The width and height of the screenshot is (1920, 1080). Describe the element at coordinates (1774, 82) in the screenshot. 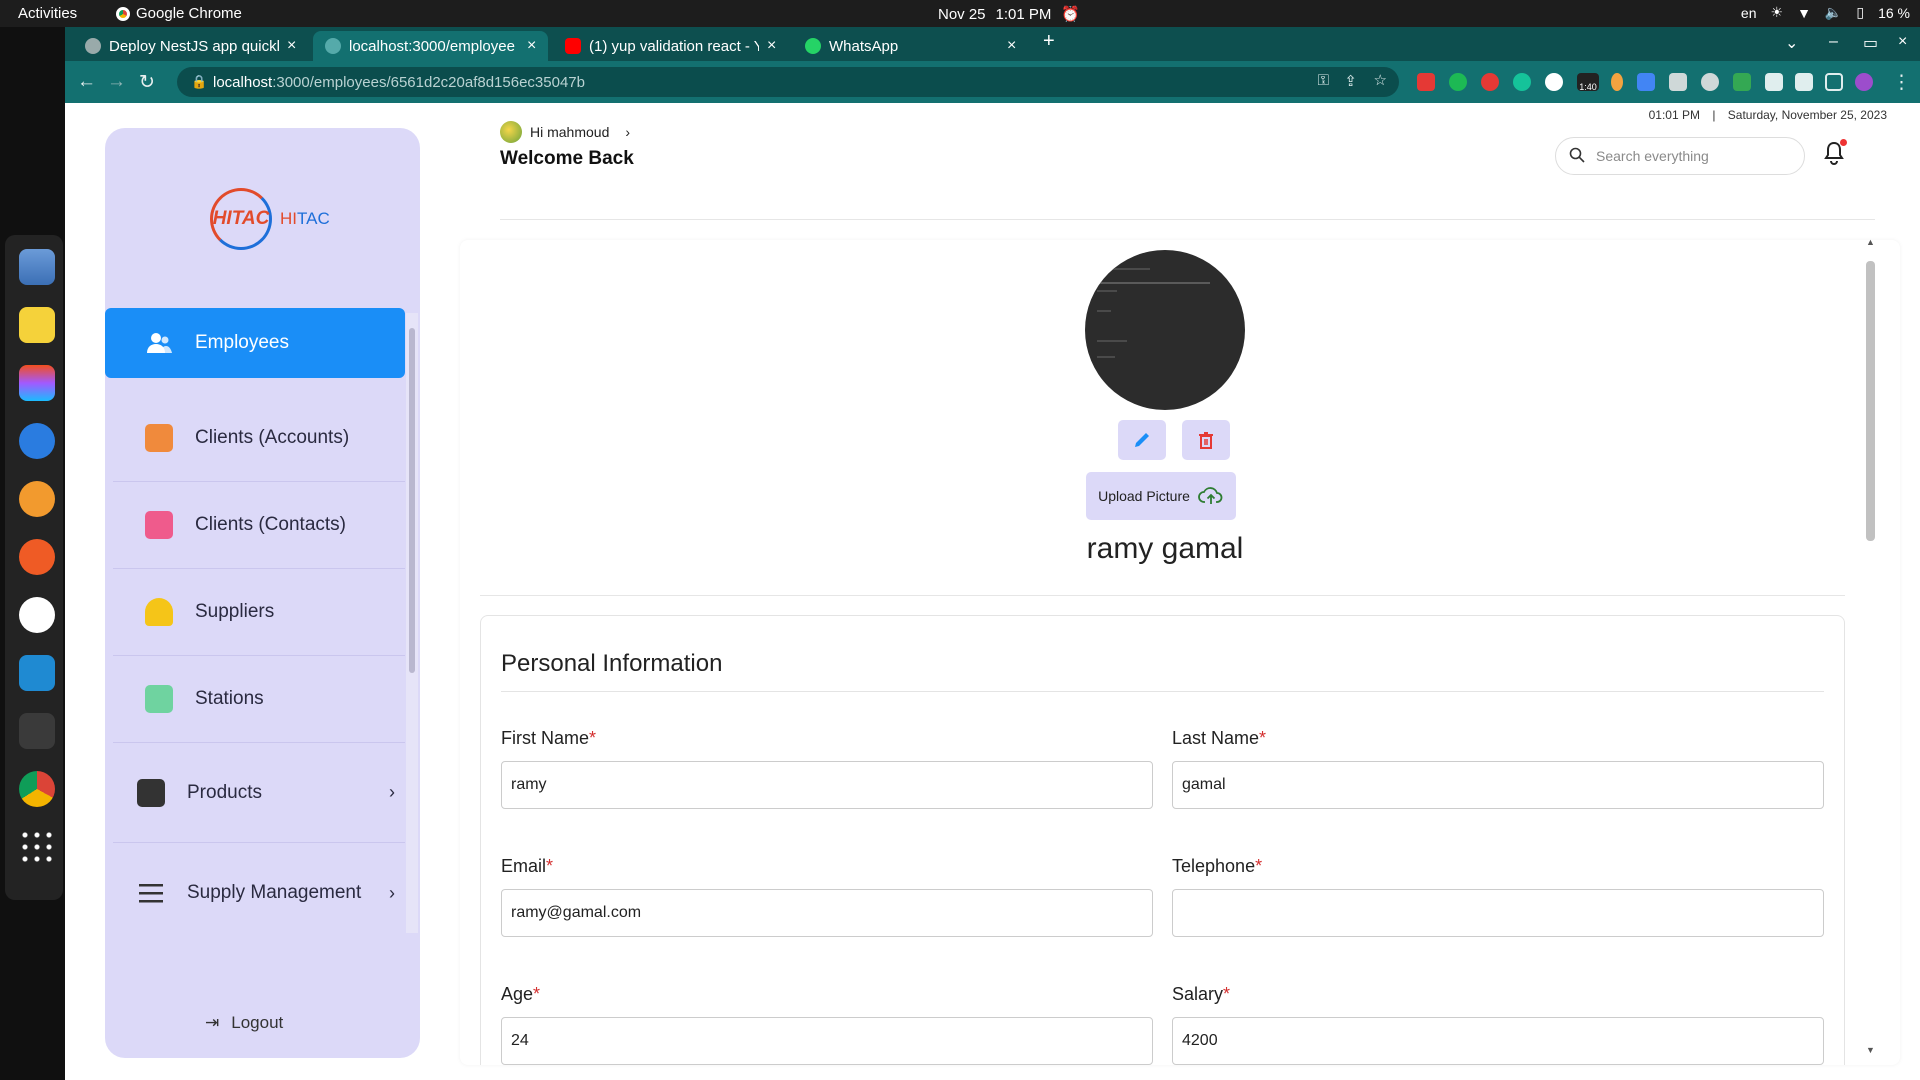

I see `puzzle-icon` at that location.